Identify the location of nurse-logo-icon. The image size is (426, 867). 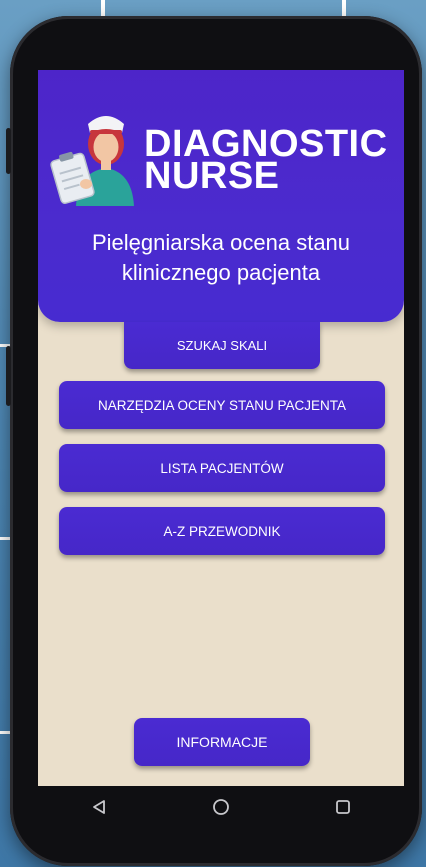
(92, 161).